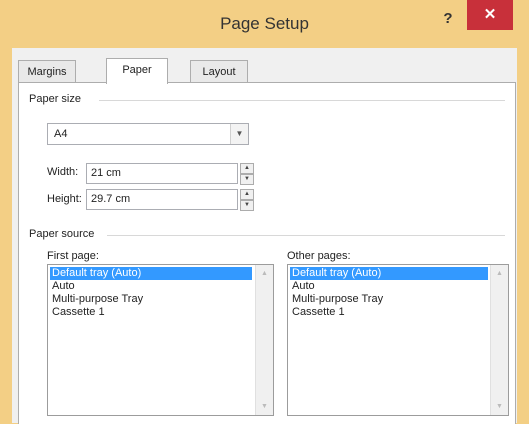 The image size is (529, 424). Describe the element at coordinates (63, 172) in the screenshot. I see `width-label: Width:` at that location.